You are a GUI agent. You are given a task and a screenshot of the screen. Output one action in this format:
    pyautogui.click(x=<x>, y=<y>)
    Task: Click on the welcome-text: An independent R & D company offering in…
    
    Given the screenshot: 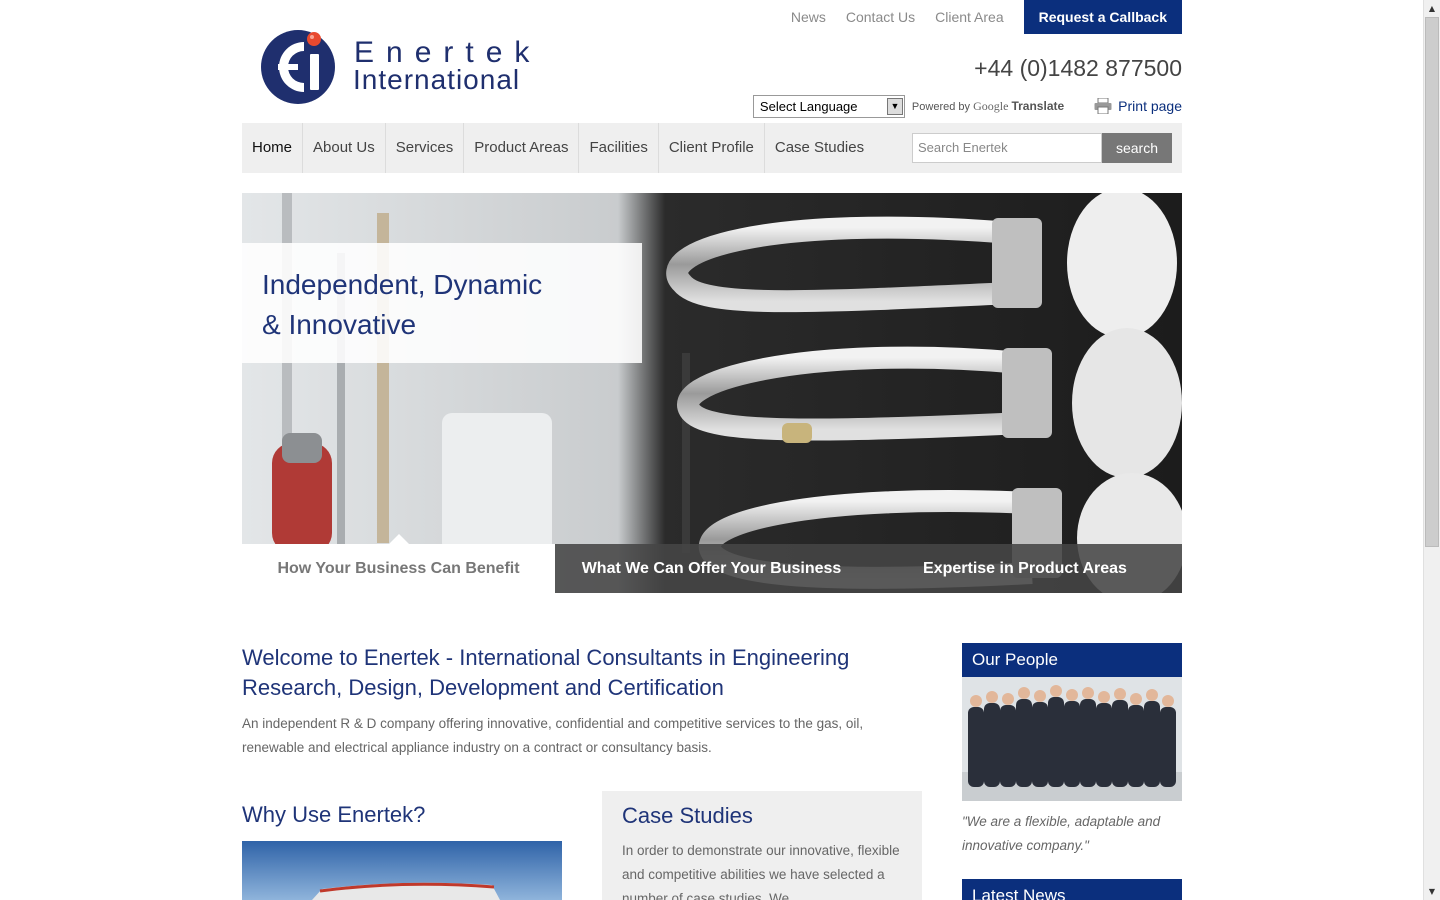 What is the action you would take?
    pyautogui.click(x=553, y=735)
    